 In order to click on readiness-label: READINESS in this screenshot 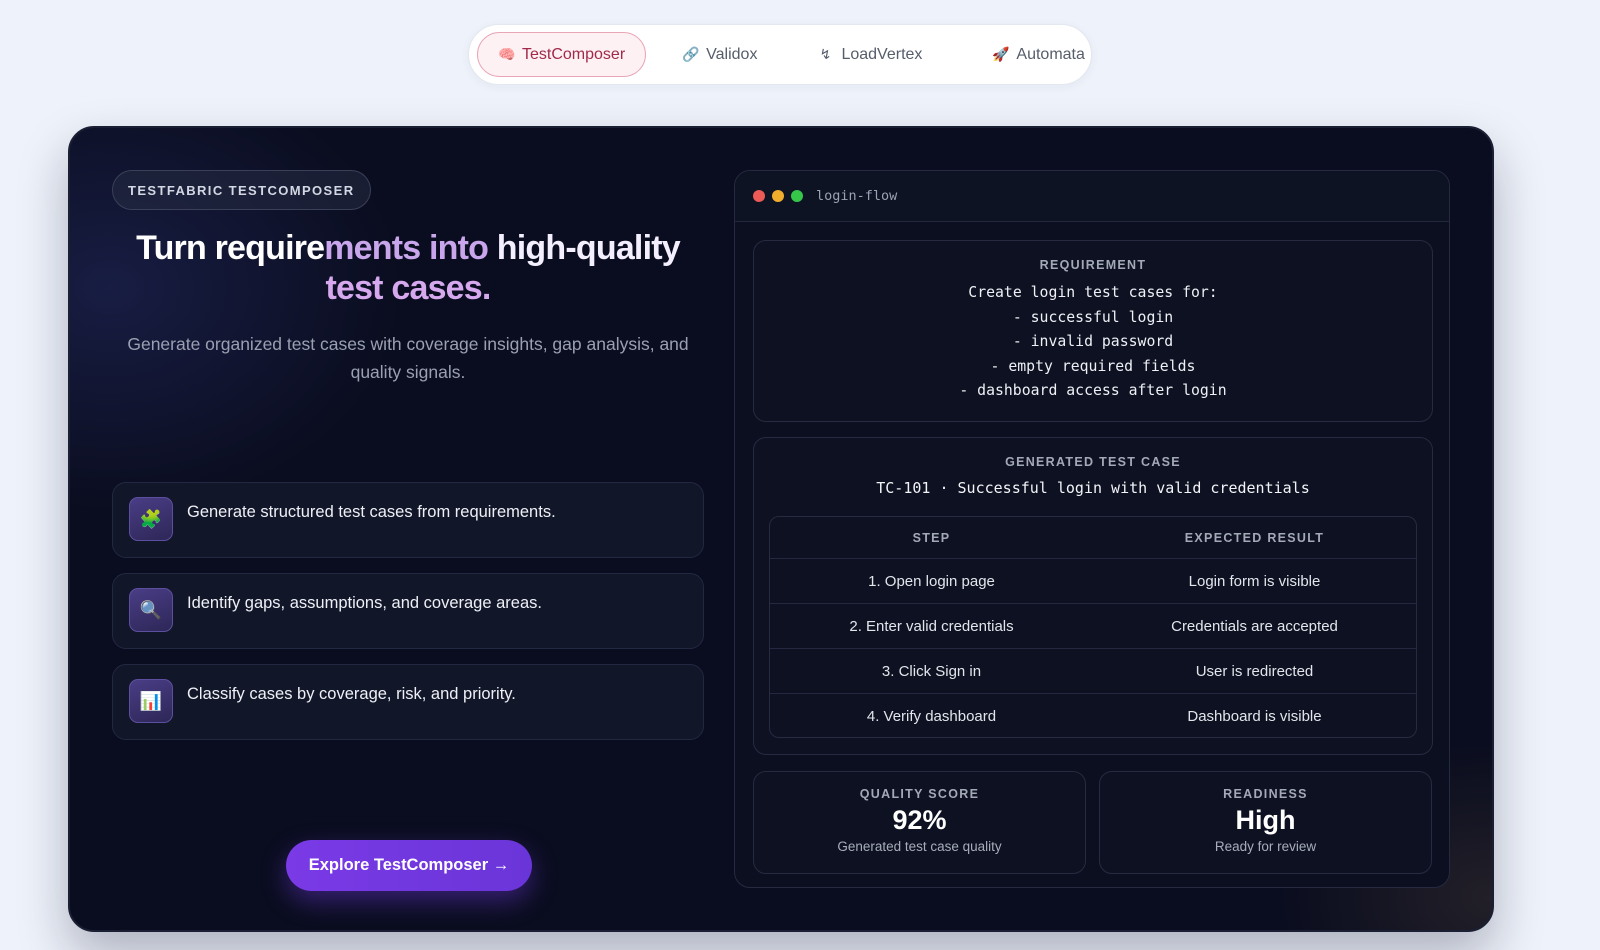, I will do `click(1265, 794)`.